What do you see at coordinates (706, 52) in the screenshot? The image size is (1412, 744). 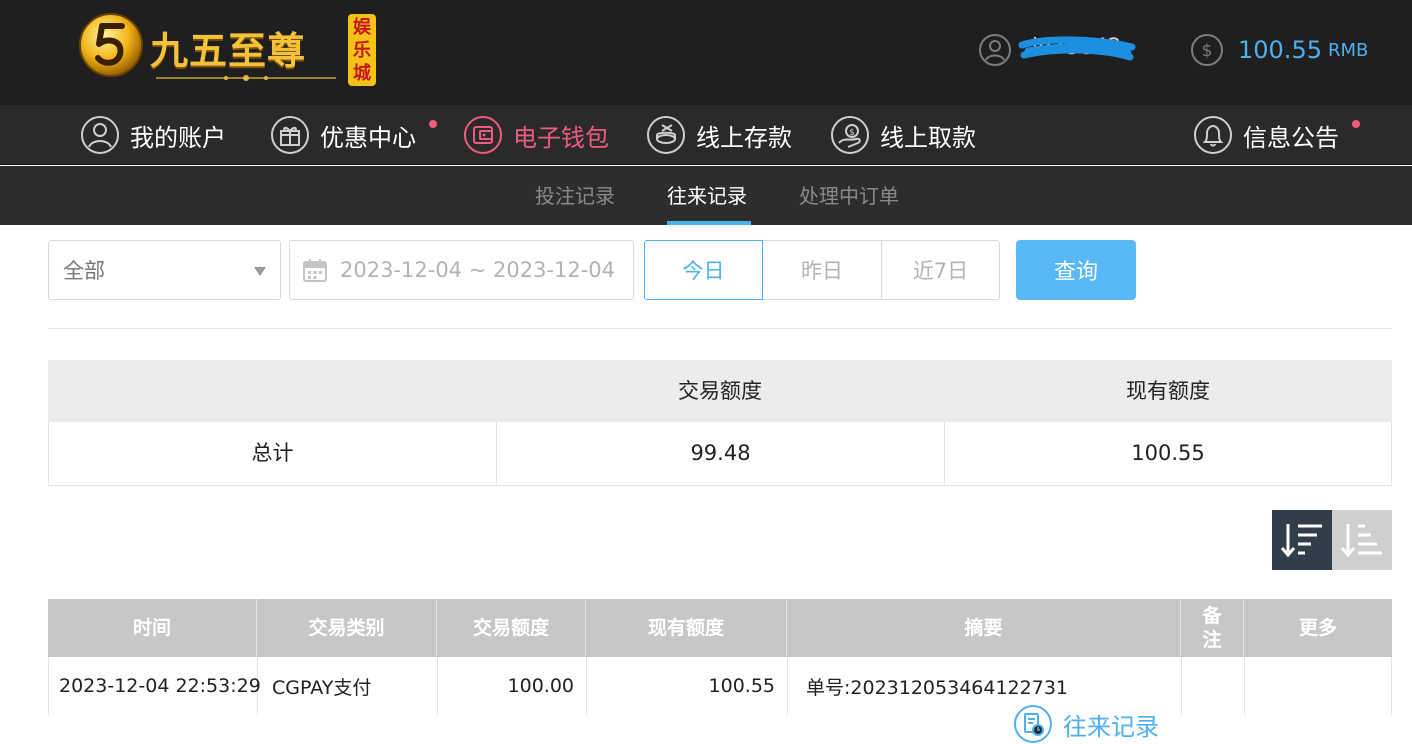 I see `top-header: 九五至尊 娱乐城 lo75842 $ 100.55 RMB` at bounding box center [706, 52].